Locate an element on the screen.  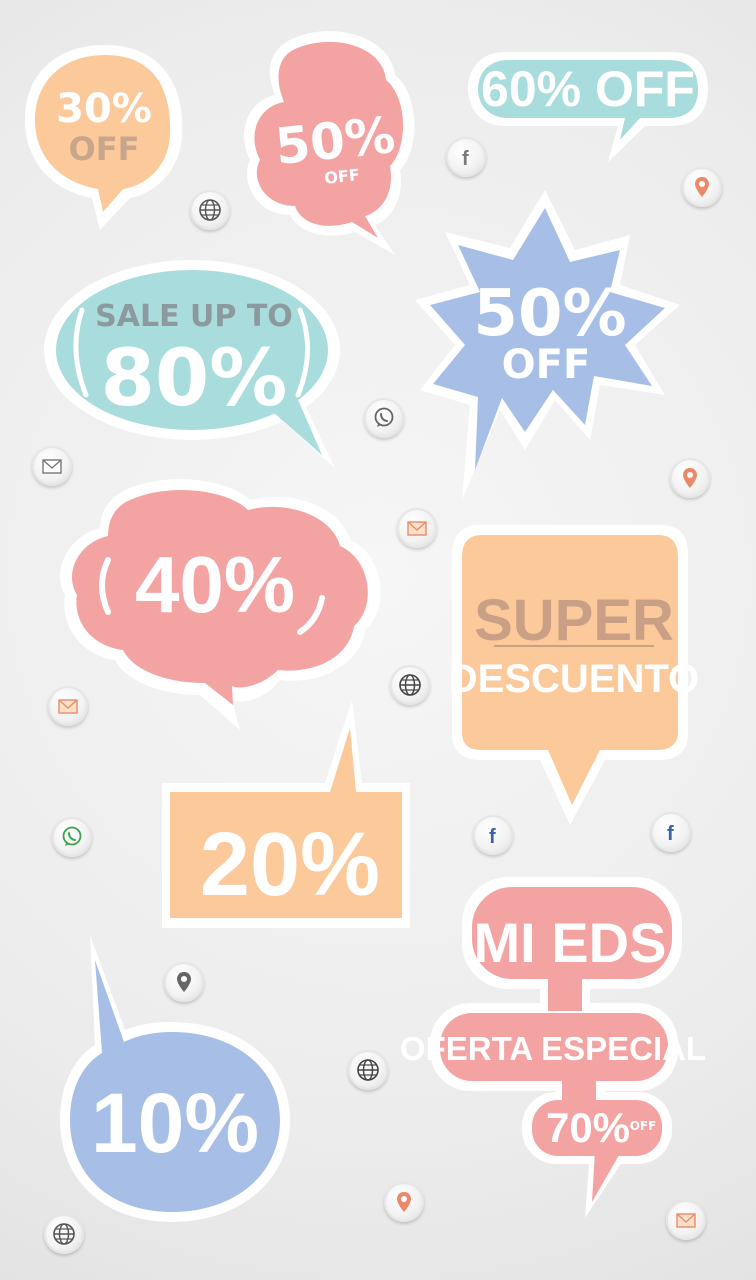
badge-10: 10% is located at coordinates (175, 1078).